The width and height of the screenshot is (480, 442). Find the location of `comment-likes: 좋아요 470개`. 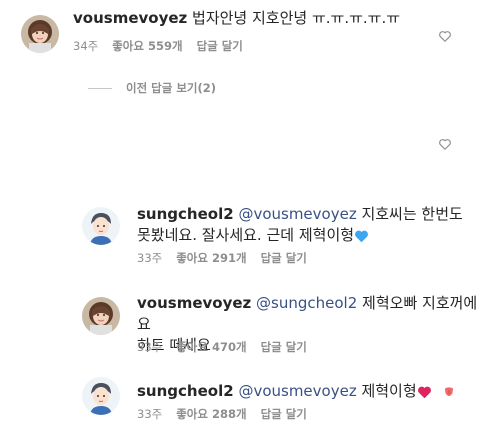

comment-likes: 좋아요 470개 is located at coordinates (211, 347).